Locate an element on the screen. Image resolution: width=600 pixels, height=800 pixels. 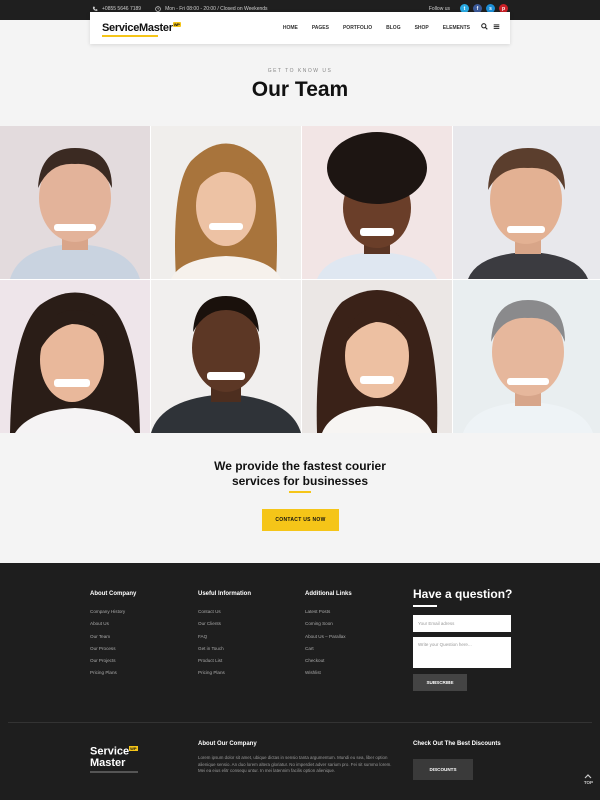
question-divider is located at coordinates (425, 606).